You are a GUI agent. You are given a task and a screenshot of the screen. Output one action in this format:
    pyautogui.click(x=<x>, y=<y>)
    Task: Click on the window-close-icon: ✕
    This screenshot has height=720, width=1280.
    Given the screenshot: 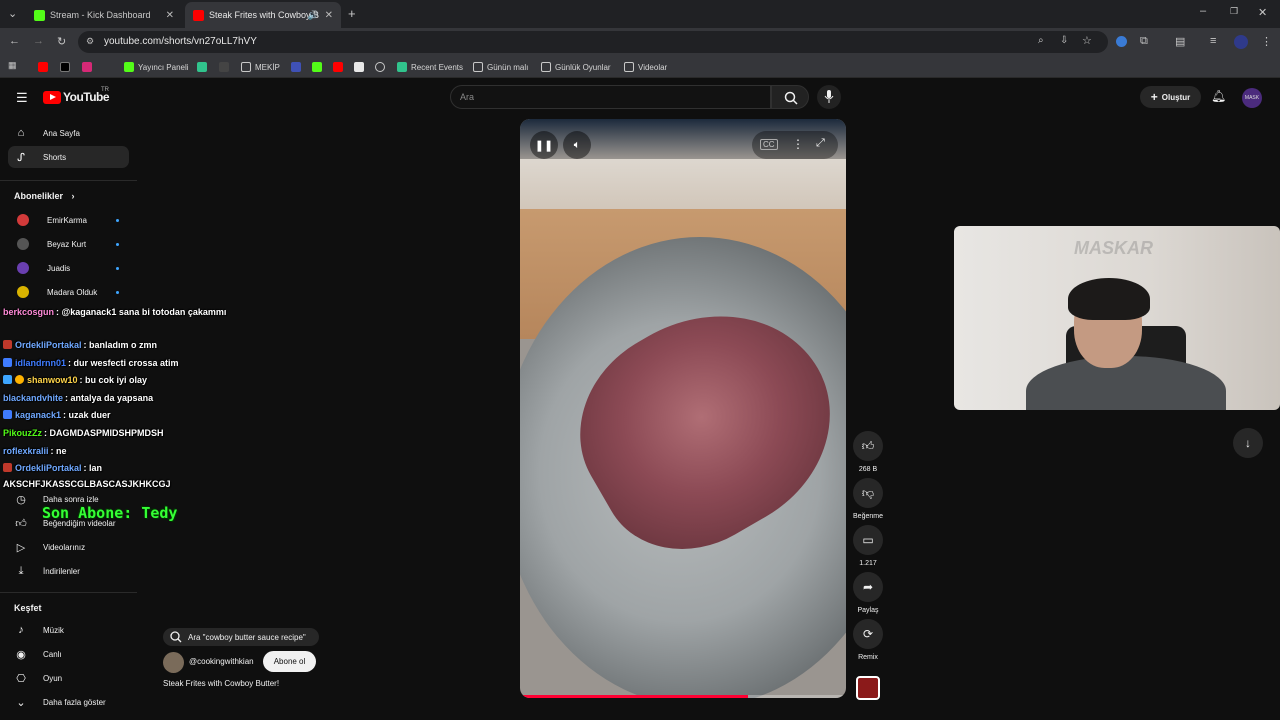 What is the action you would take?
    pyautogui.click(x=1262, y=12)
    